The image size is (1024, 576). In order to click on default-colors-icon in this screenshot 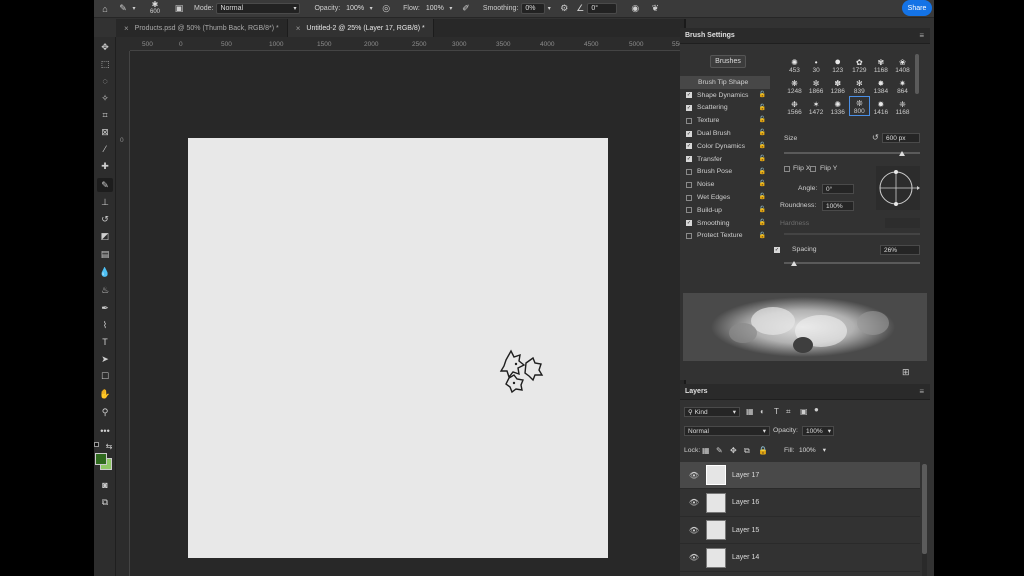, I will do `click(96, 444)`.